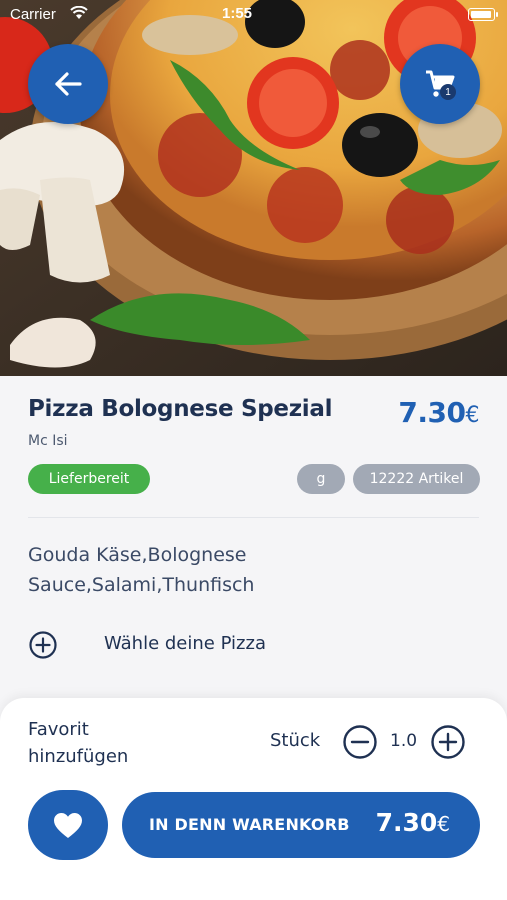  I want to click on back-button, so click(68, 84).